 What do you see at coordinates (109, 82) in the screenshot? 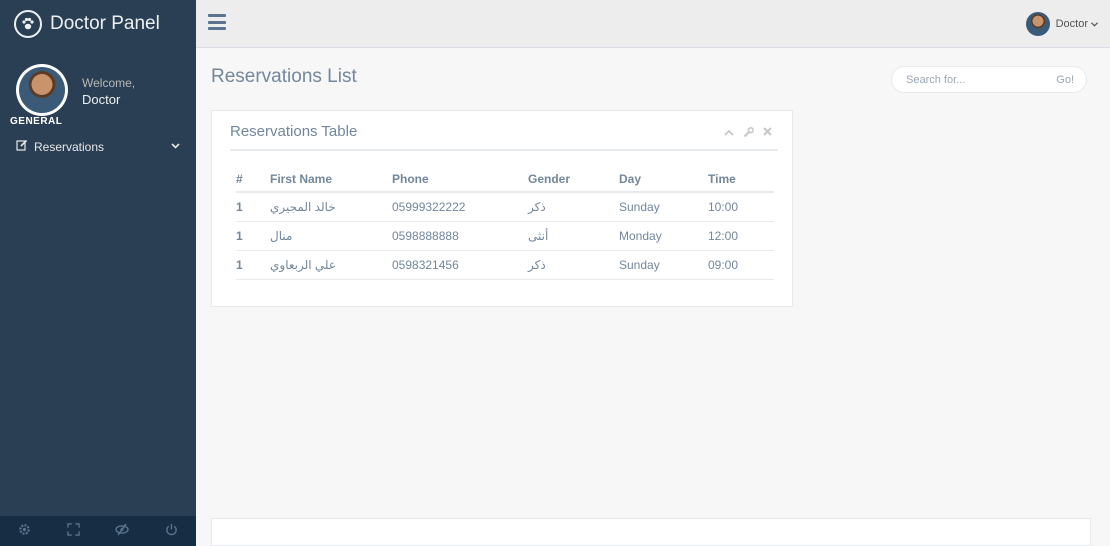
I see `welcome-text: Welcome,` at bounding box center [109, 82].